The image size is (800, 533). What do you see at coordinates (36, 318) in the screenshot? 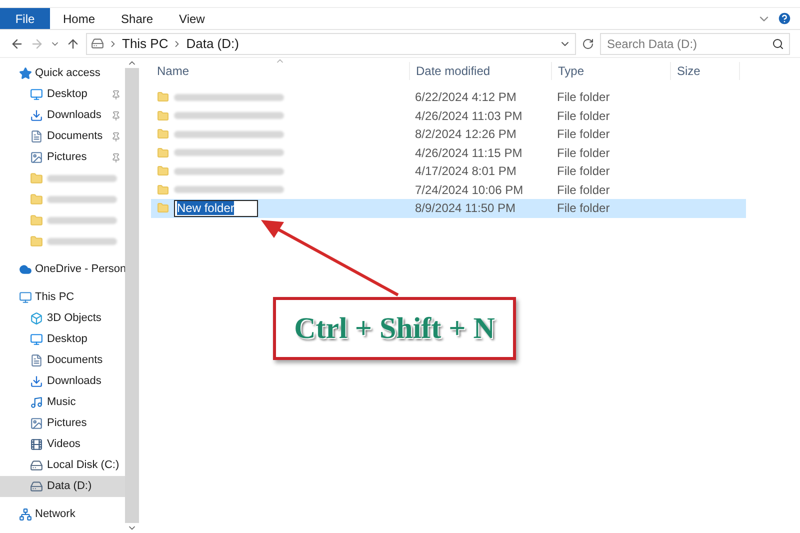
I see `cube-icon` at bounding box center [36, 318].